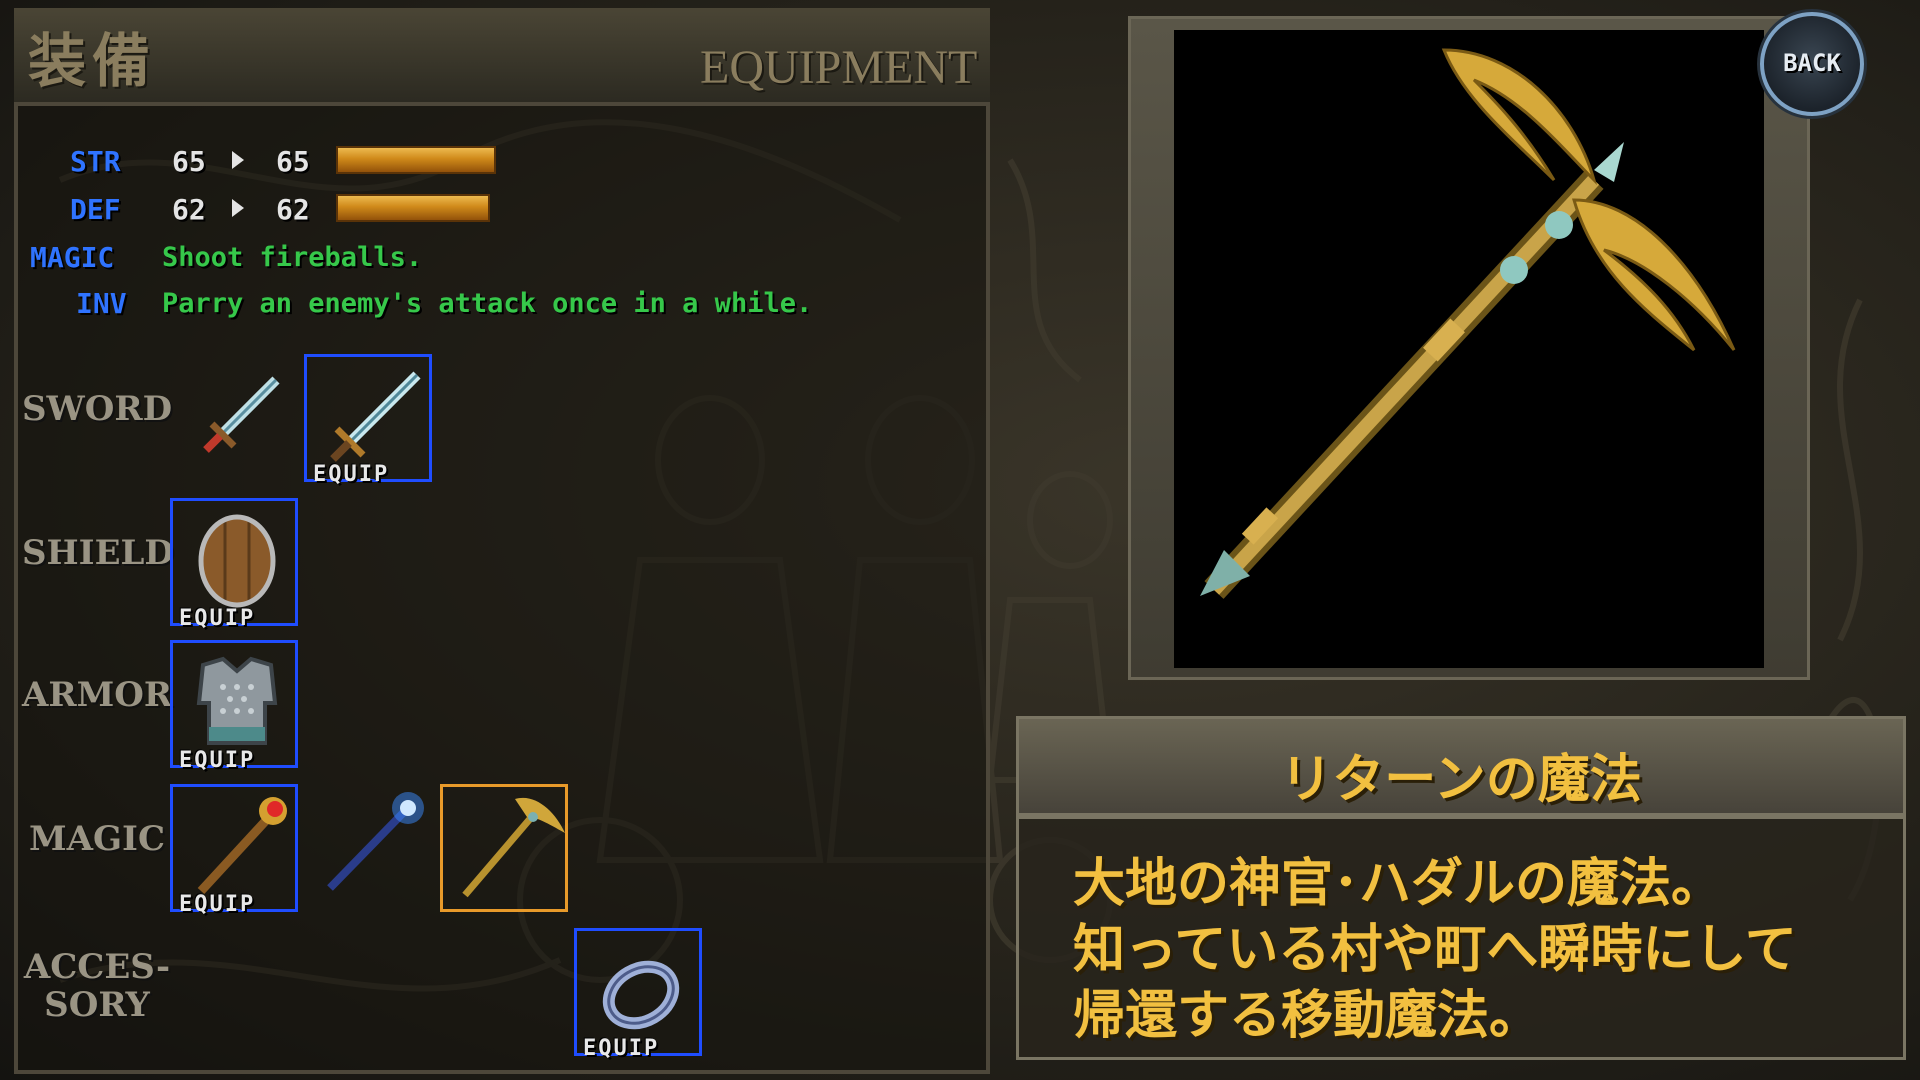 This screenshot has width=1920, height=1080. Describe the element at coordinates (1468, 323) in the screenshot. I see `winged-staff-large-icon` at that location.